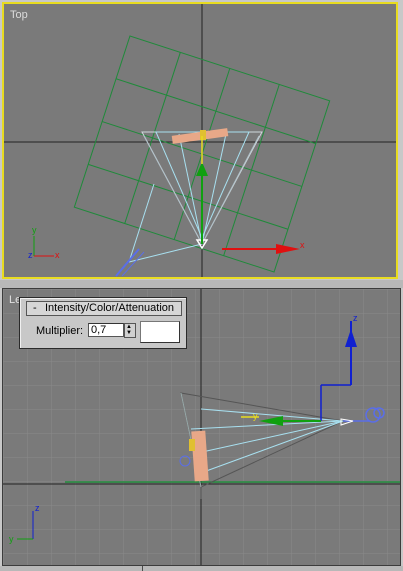  Describe the element at coordinates (302, 245) in the screenshot. I see `gizmo-x-label: x` at that location.